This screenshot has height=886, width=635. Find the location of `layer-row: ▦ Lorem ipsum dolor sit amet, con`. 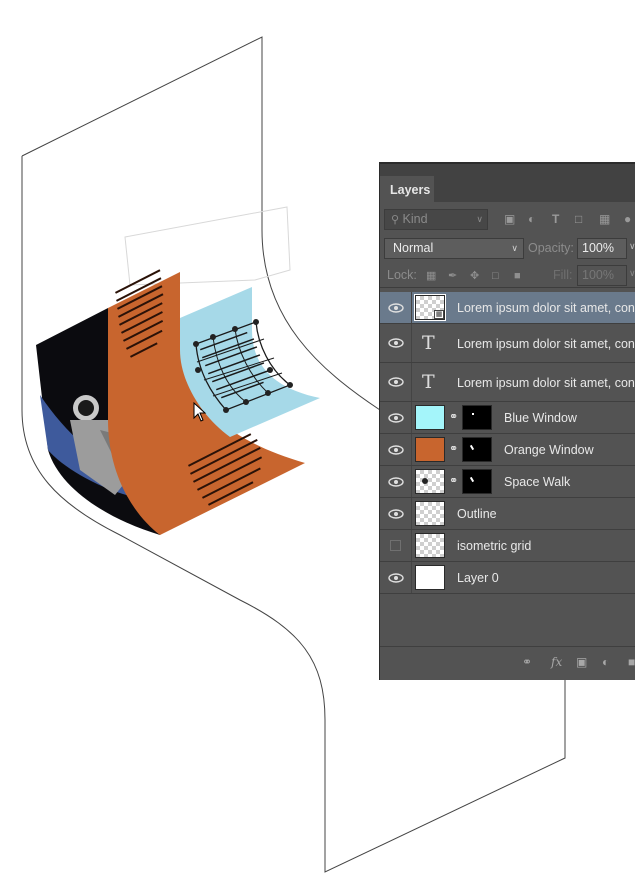

layer-row: ▦ Lorem ipsum dolor sit amet, con is located at coordinates (507, 308).